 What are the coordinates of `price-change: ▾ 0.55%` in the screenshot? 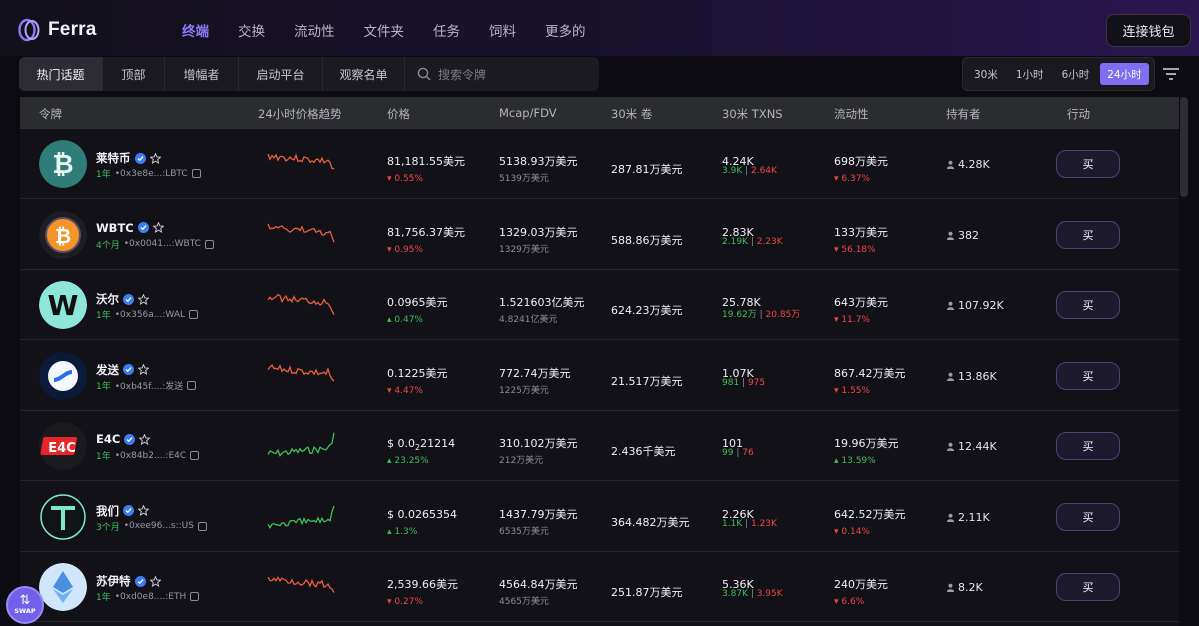 It's located at (405, 179).